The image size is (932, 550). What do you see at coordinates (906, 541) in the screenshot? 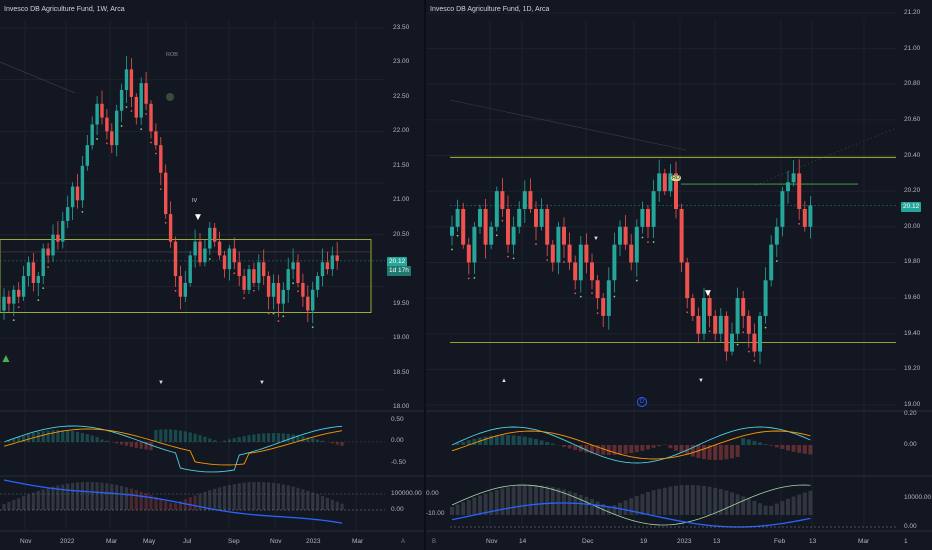
I see `time-tick-label: 1` at bounding box center [906, 541].